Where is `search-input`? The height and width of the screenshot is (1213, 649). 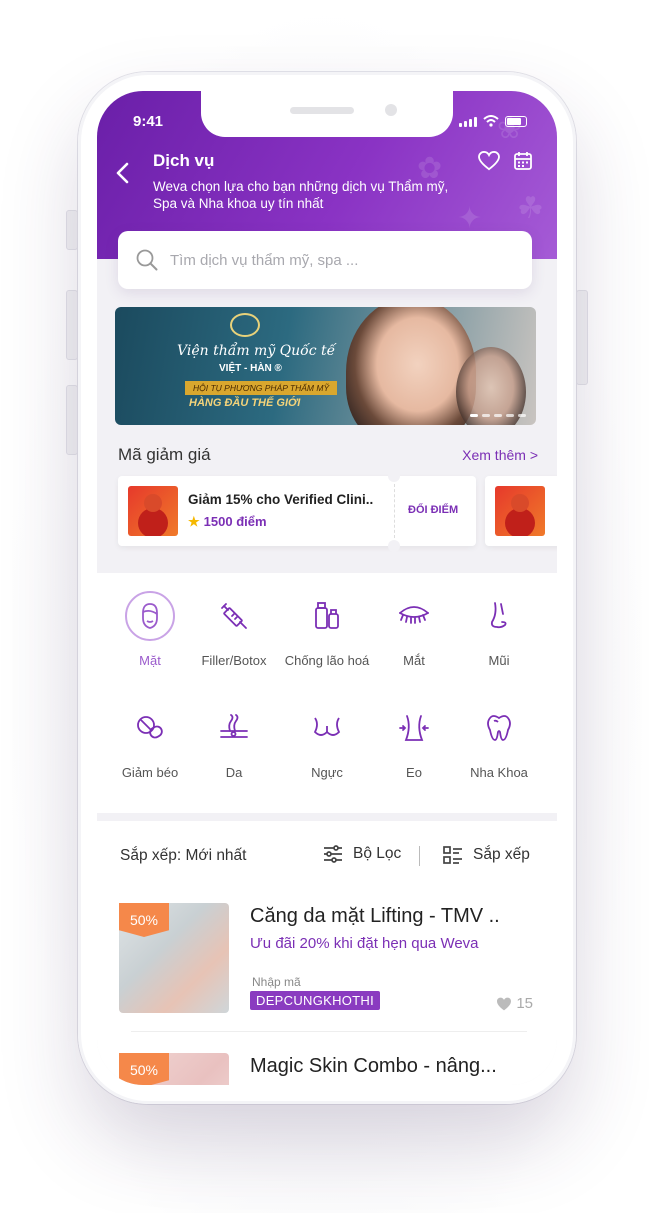 search-input is located at coordinates (335, 260).